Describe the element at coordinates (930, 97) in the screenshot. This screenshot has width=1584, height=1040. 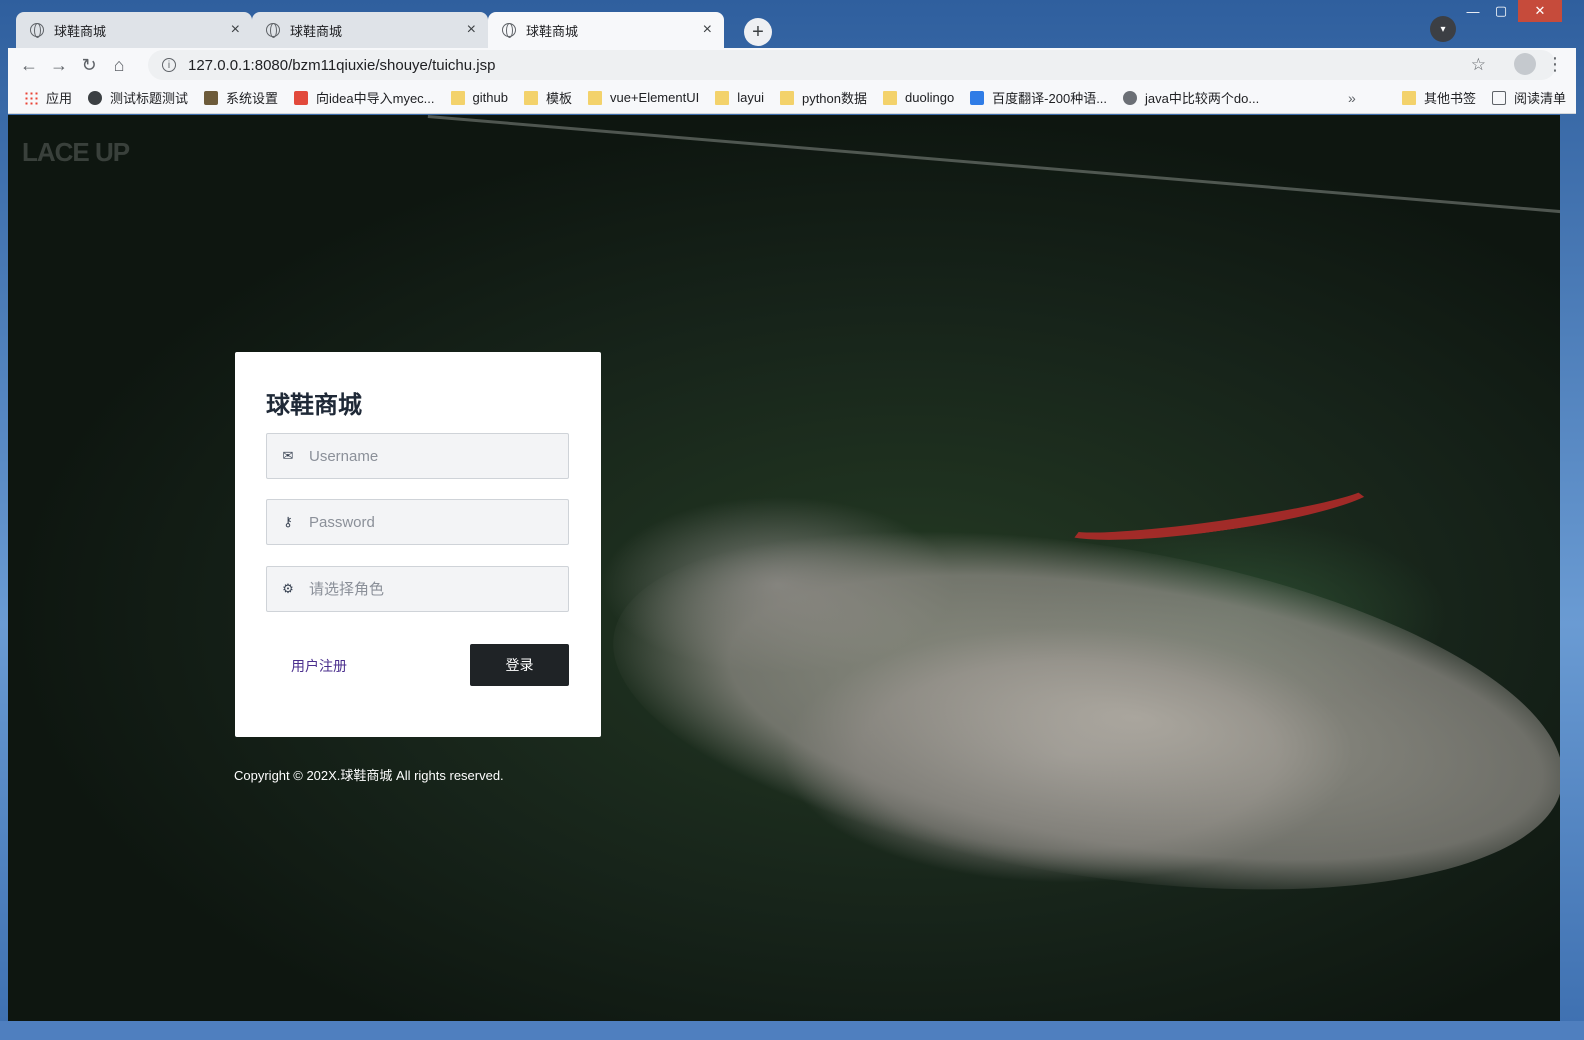
I see `bookmark-label: duolingo` at that location.